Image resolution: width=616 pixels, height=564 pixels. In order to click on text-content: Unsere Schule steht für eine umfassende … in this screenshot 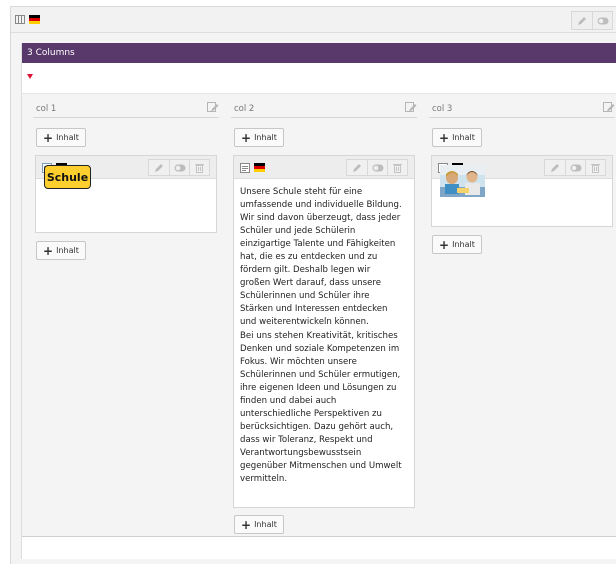, I will do `click(321, 336)`.